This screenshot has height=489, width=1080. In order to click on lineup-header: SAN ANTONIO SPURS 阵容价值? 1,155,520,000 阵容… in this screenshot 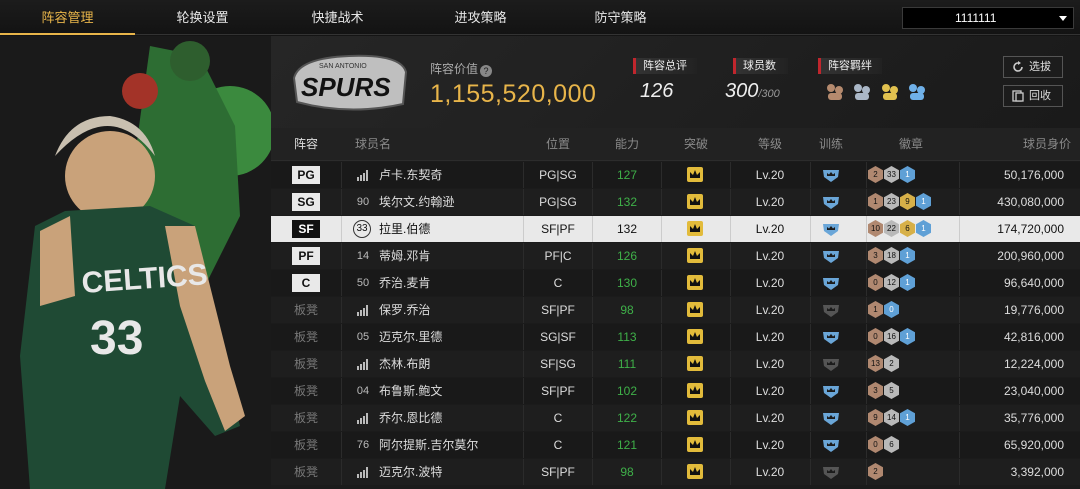, I will do `click(675, 82)`.